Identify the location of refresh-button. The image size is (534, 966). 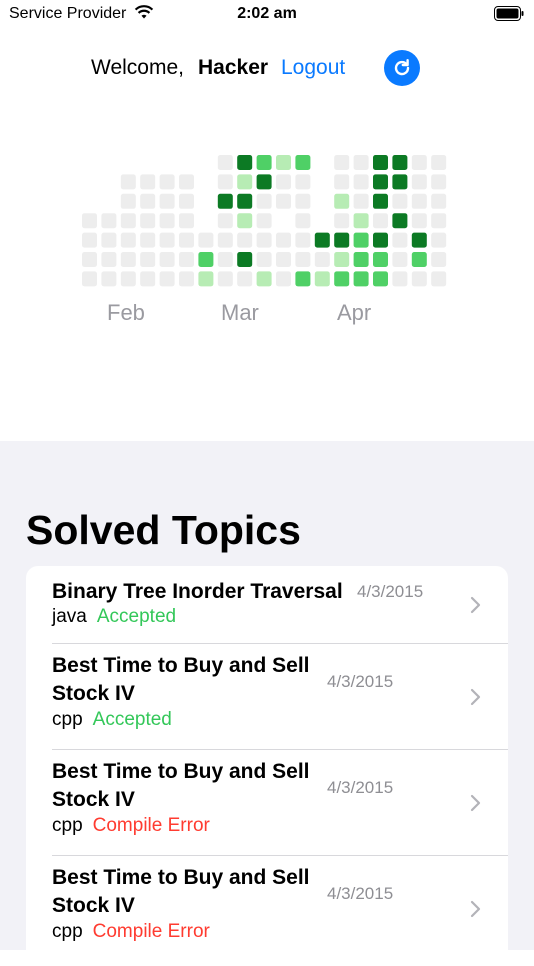
(402, 68).